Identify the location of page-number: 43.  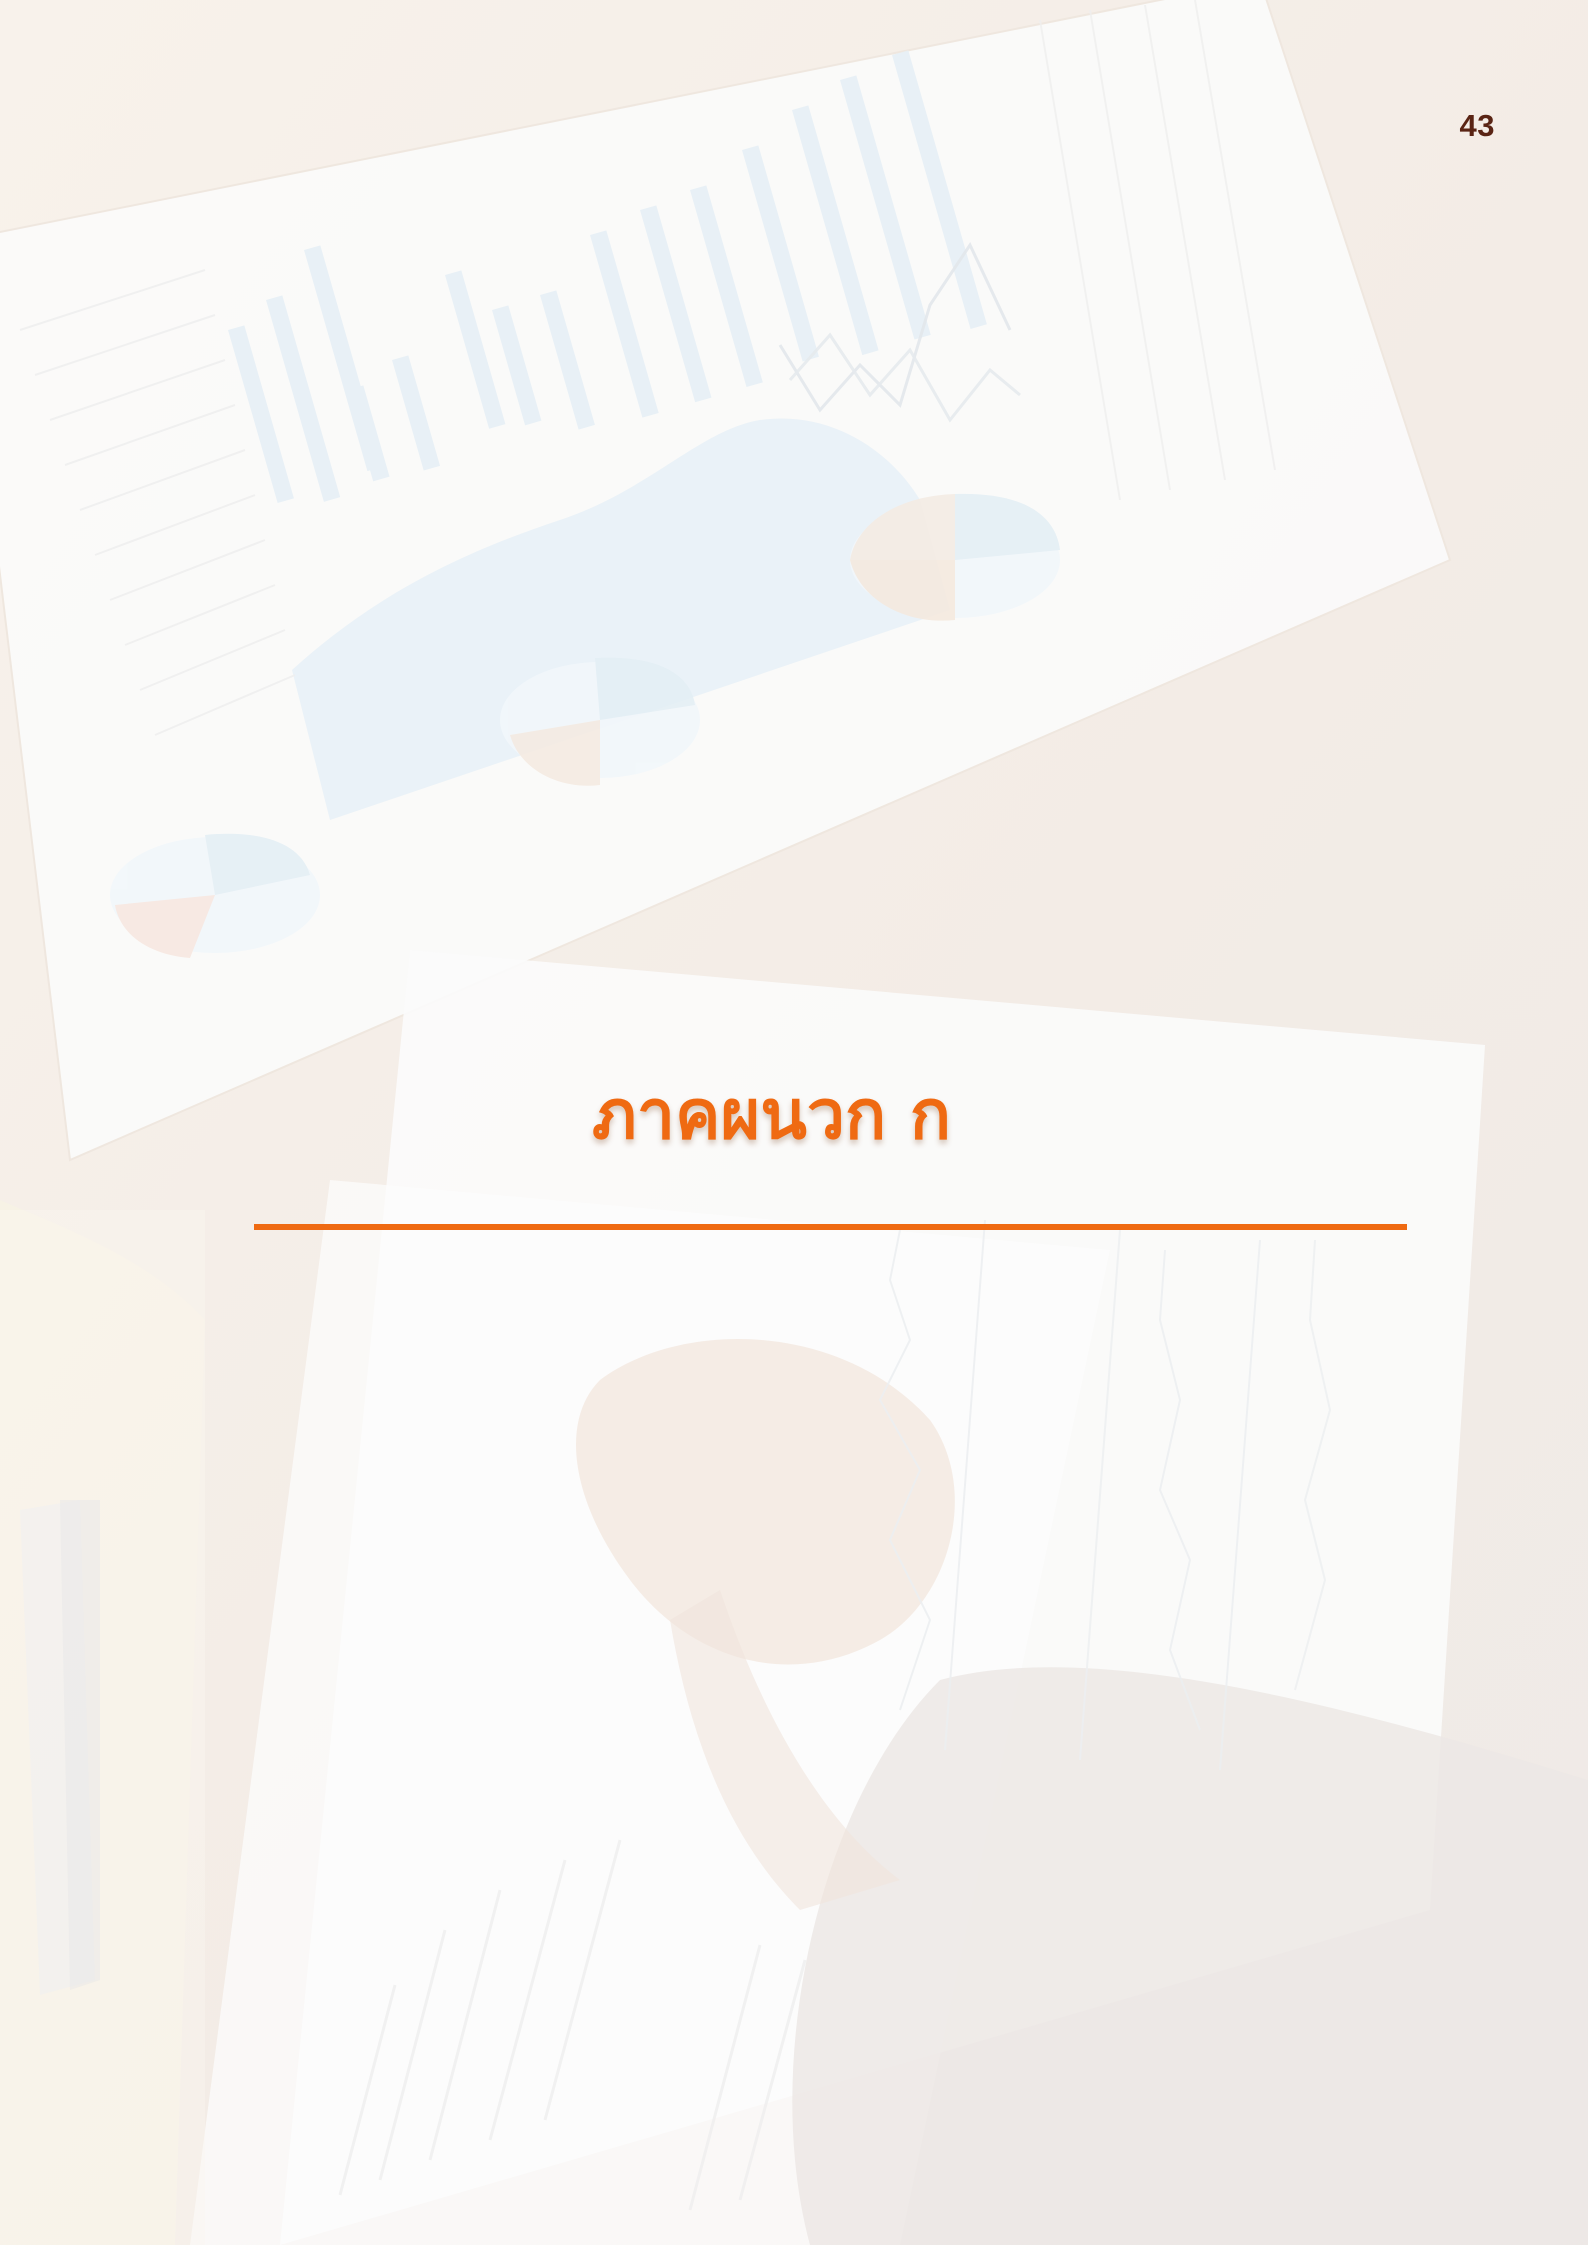
(1477, 125).